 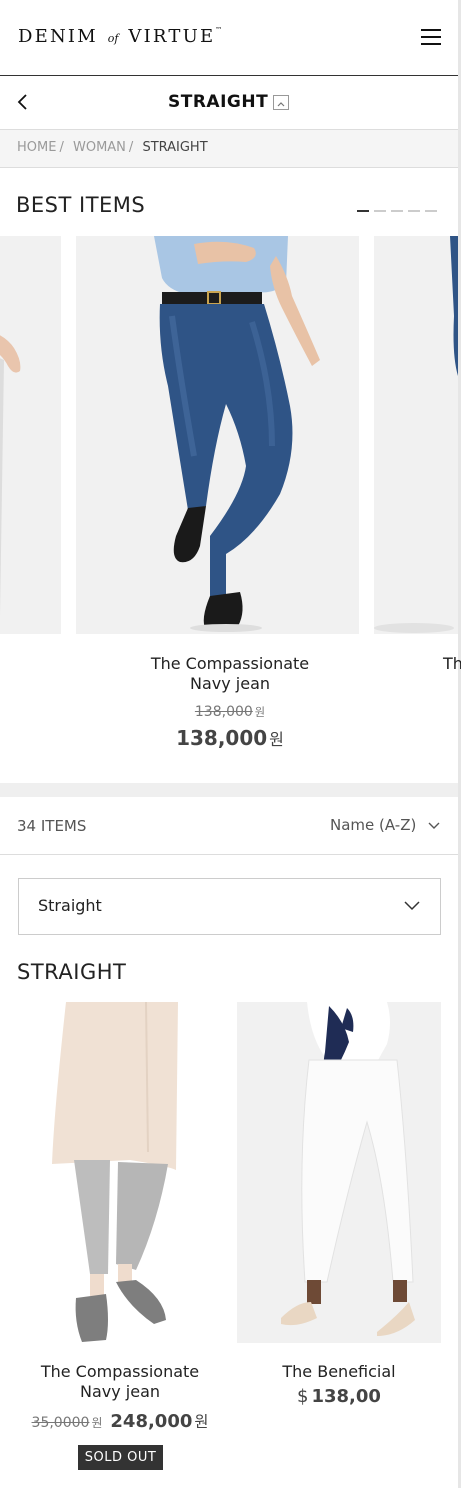 I want to click on breadcrumb-woman: WOMAN, so click(x=99, y=147).